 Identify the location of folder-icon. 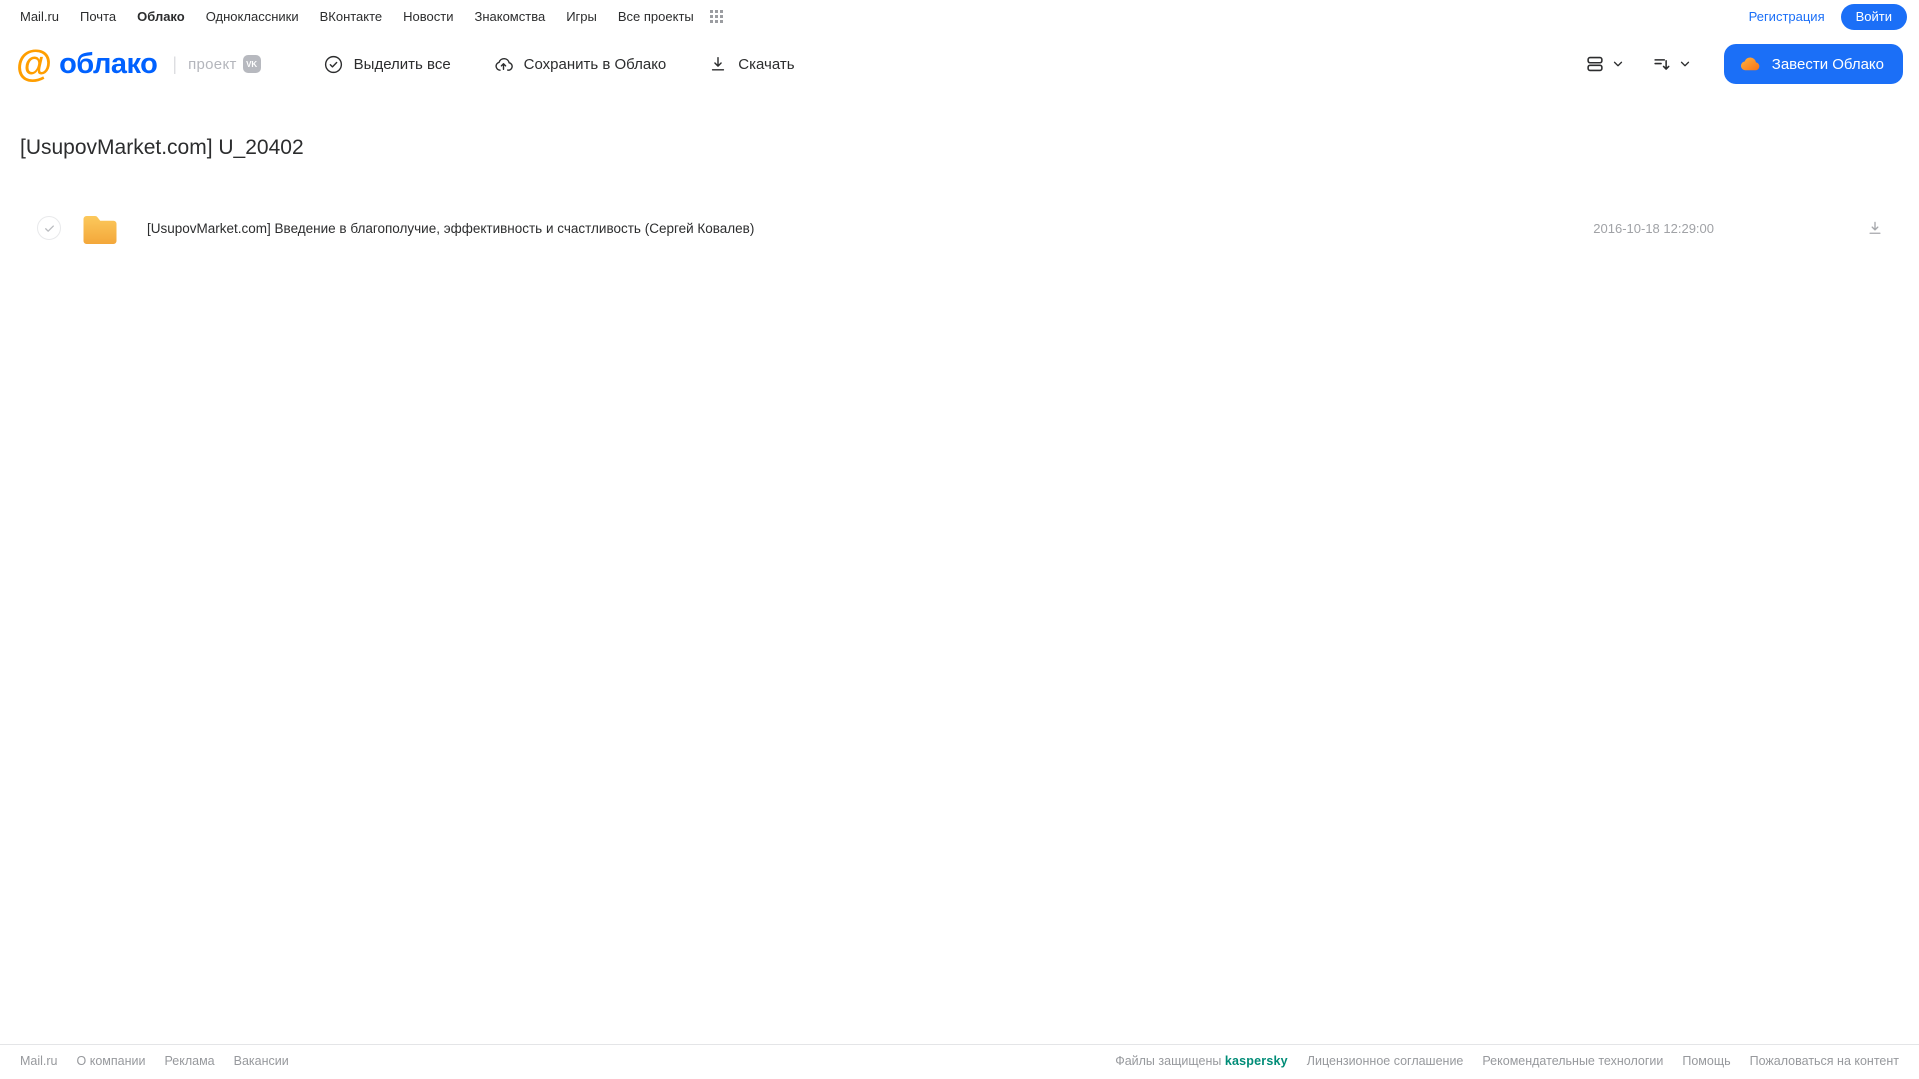
(100, 228).